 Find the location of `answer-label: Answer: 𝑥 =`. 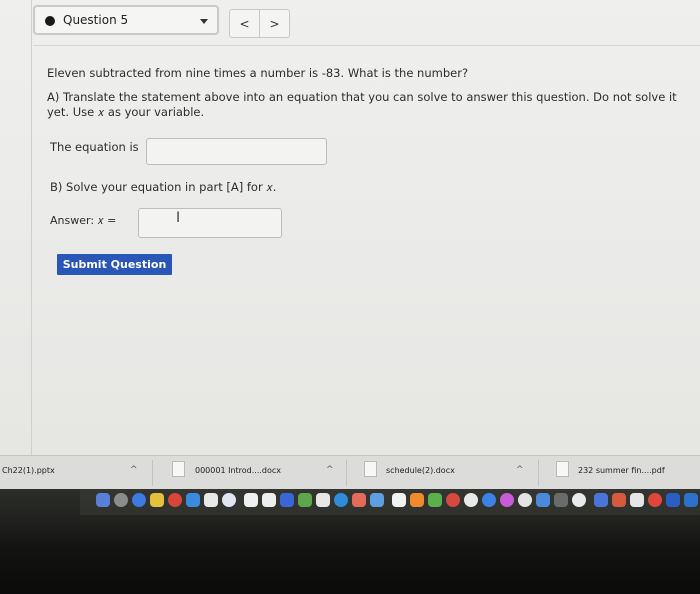

answer-label: Answer: 𝑥 = is located at coordinates (83, 220).